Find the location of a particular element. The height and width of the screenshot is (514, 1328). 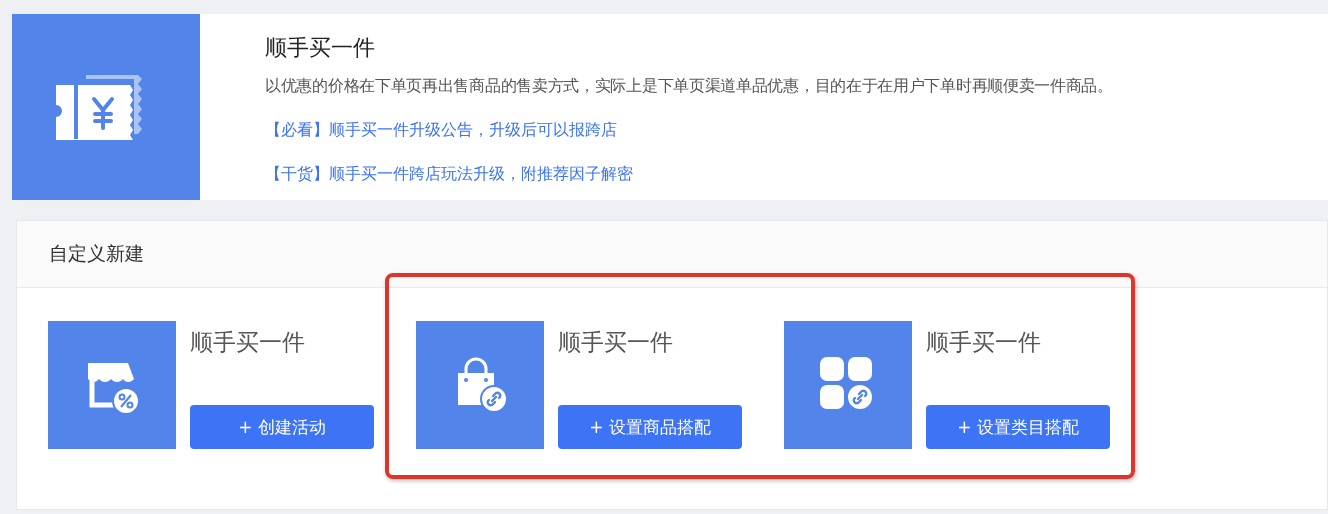

action-button: + 设置类目搭配 is located at coordinates (1018, 427).